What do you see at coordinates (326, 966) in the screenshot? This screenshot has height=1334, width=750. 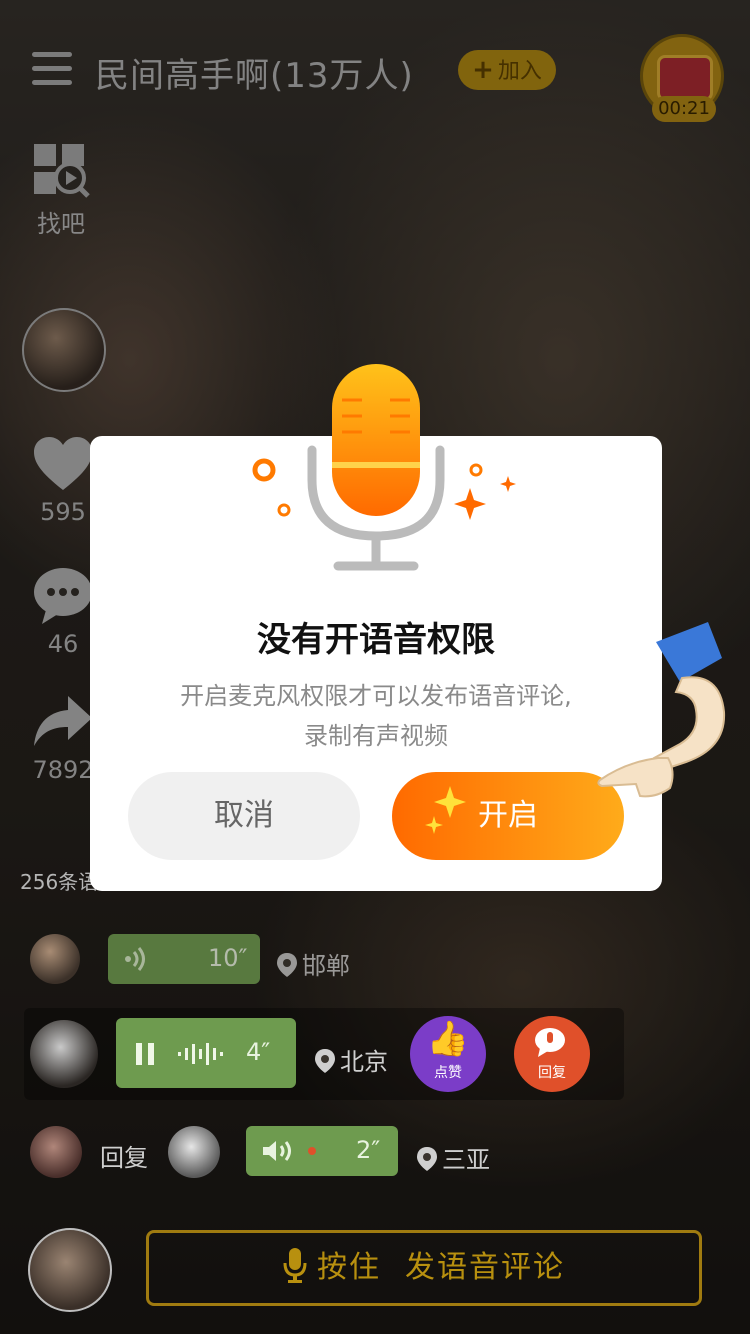 I see `location-text: 邯郸` at bounding box center [326, 966].